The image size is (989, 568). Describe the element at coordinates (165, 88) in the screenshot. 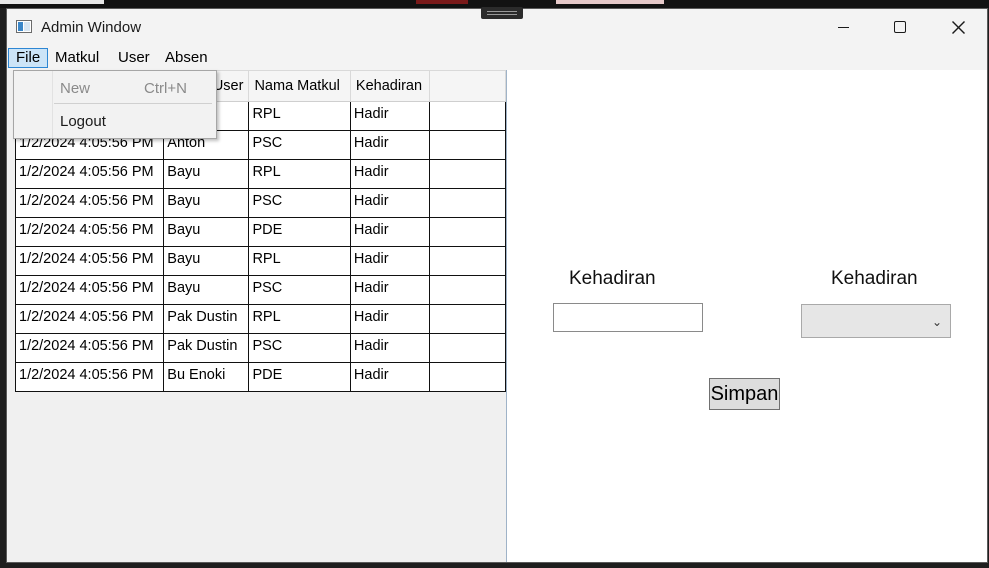

I see `menu-item-new-shortcut: Ctrl+N` at that location.